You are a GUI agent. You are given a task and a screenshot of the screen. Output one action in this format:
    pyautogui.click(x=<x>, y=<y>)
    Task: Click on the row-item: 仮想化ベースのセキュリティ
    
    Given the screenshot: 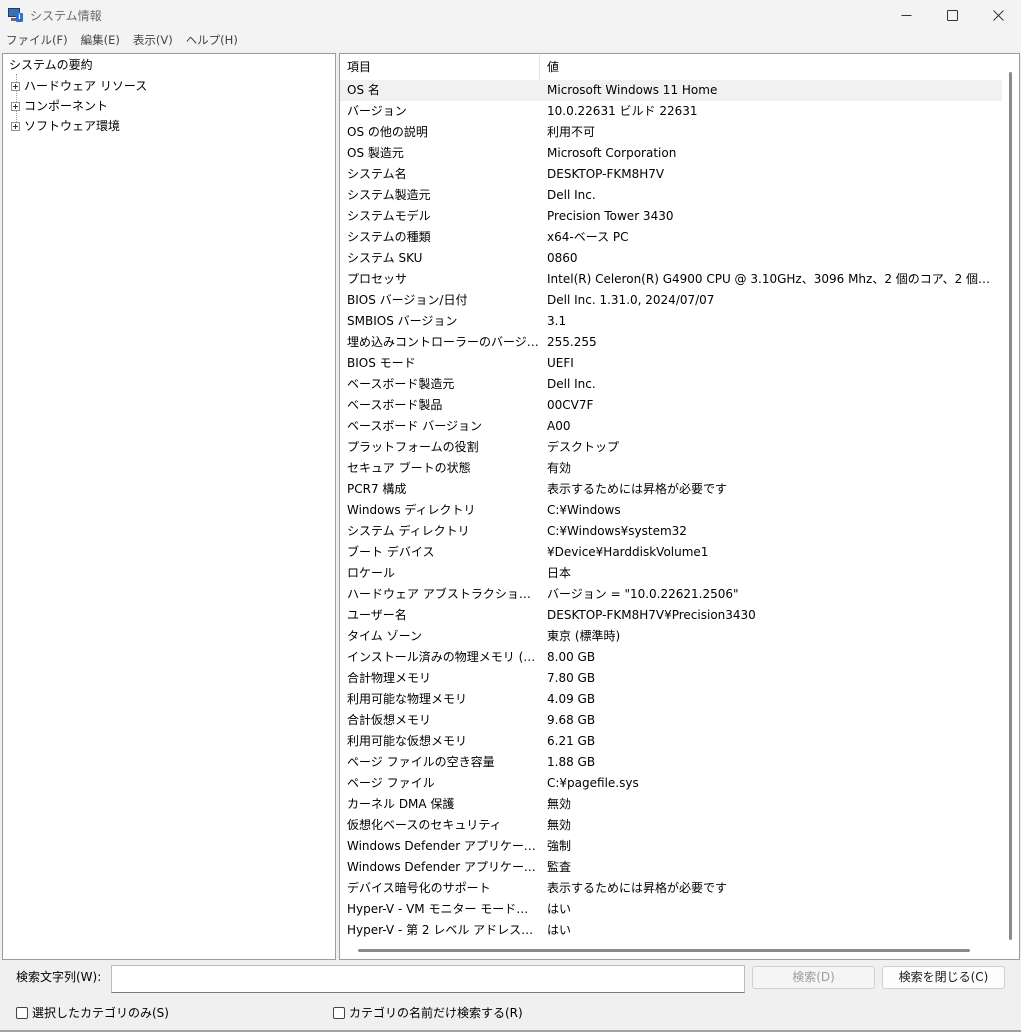 What is the action you would take?
    pyautogui.click(x=424, y=825)
    